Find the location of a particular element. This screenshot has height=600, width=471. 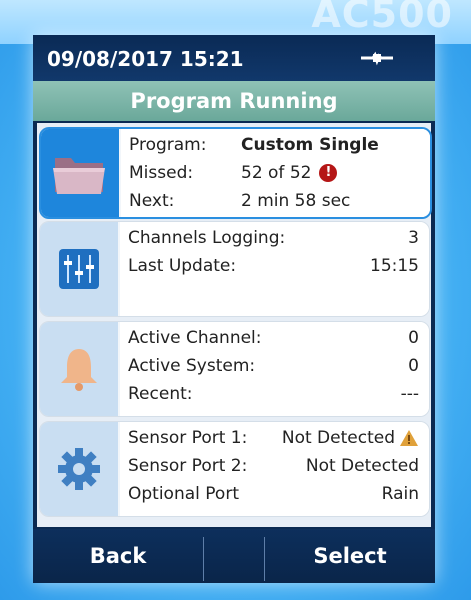

missed-row: Missed: 52 of 52 ! is located at coordinates (274, 173).